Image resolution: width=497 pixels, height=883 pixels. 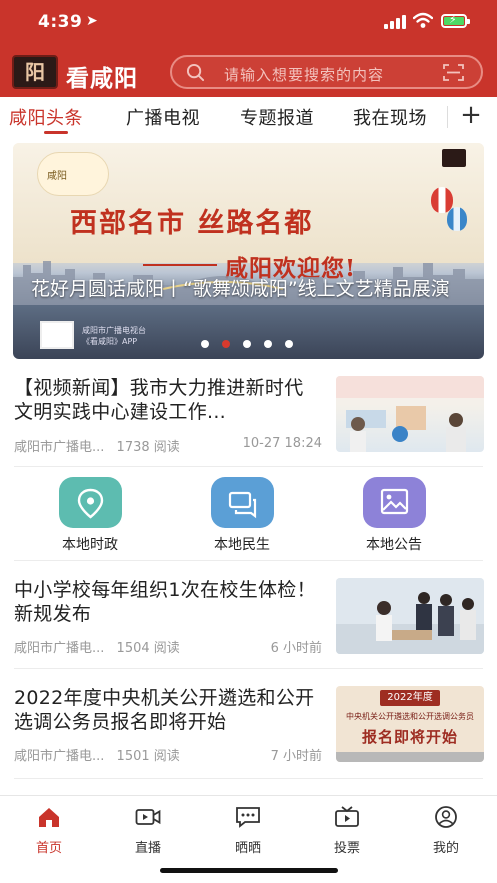 I want to click on tab-headlines: 咸阳头条, so click(x=46, y=117).